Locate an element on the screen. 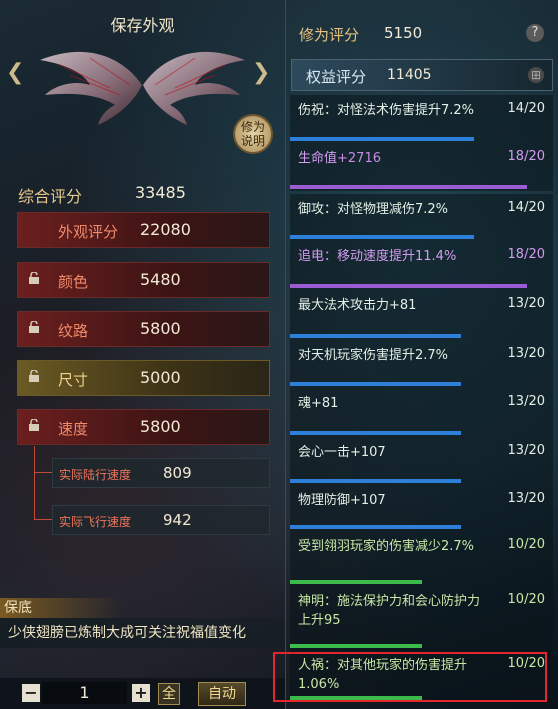 The image size is (558, 709). attribute-name: 追电：移动速度提升11.4% is located at coordinates (377, 256).